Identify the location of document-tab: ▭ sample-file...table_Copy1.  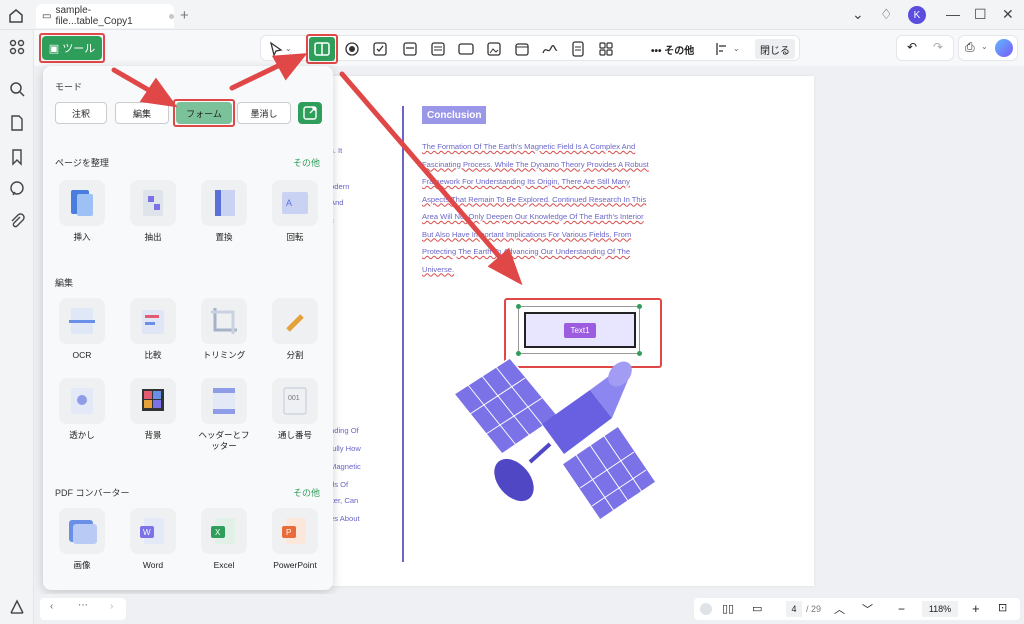
(105, 16).